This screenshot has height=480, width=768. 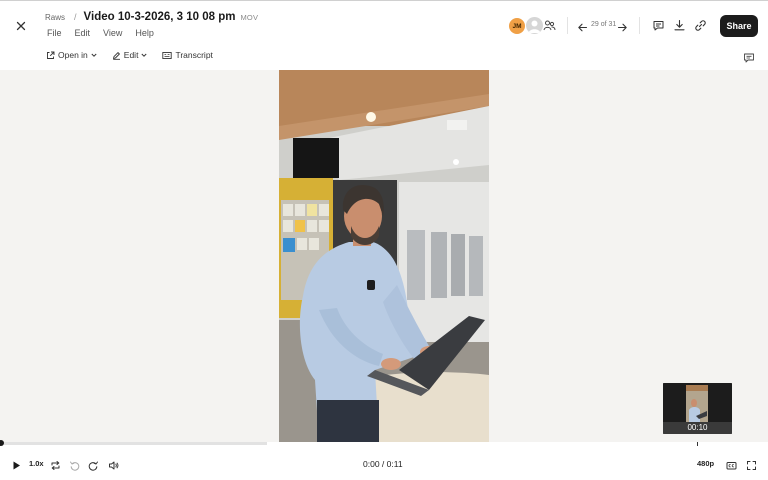 I want to click on timecode: 0:00 / 0:11, so click(x=383, y=464).